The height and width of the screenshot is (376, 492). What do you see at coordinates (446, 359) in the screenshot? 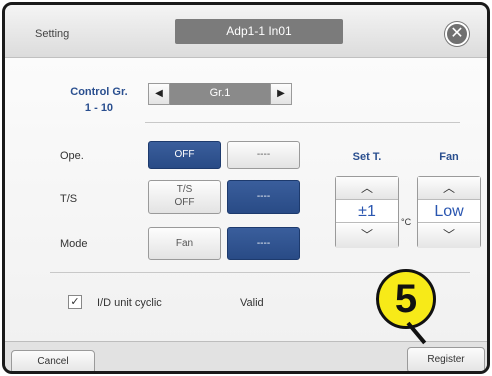
I see `register-button: Register` at bounding box center [446, 359].